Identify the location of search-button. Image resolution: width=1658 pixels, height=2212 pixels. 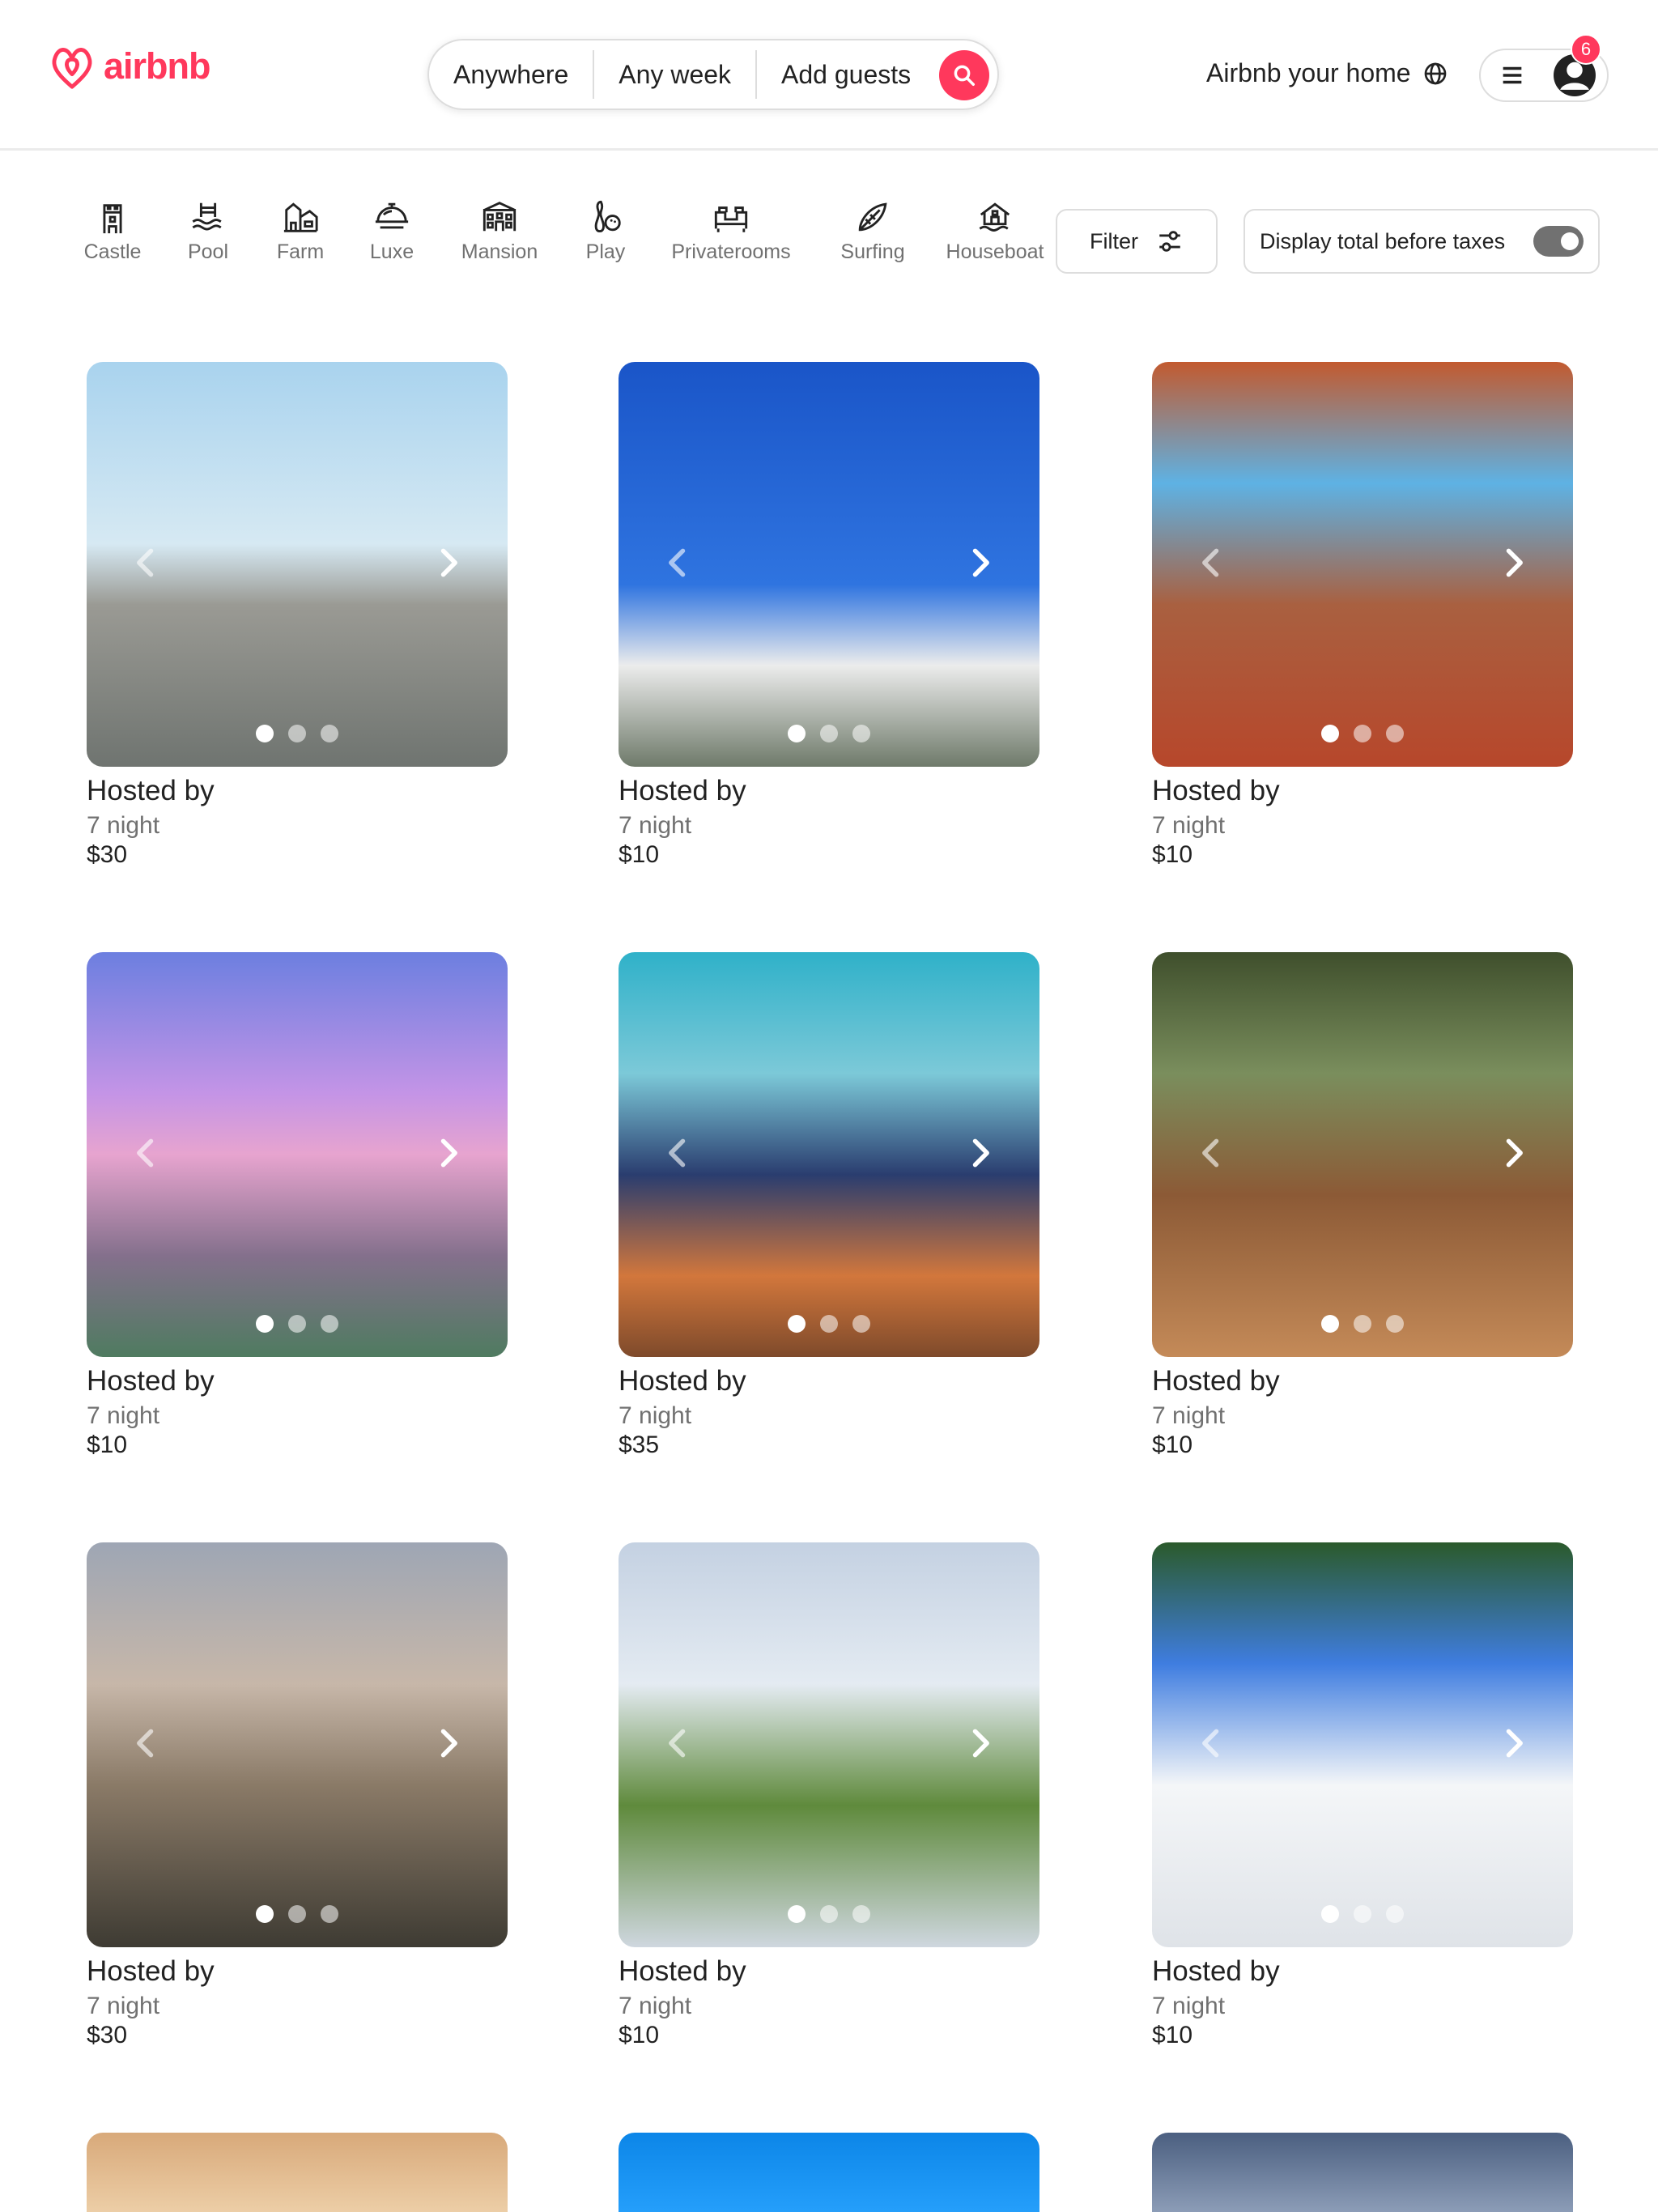
(964, 75).